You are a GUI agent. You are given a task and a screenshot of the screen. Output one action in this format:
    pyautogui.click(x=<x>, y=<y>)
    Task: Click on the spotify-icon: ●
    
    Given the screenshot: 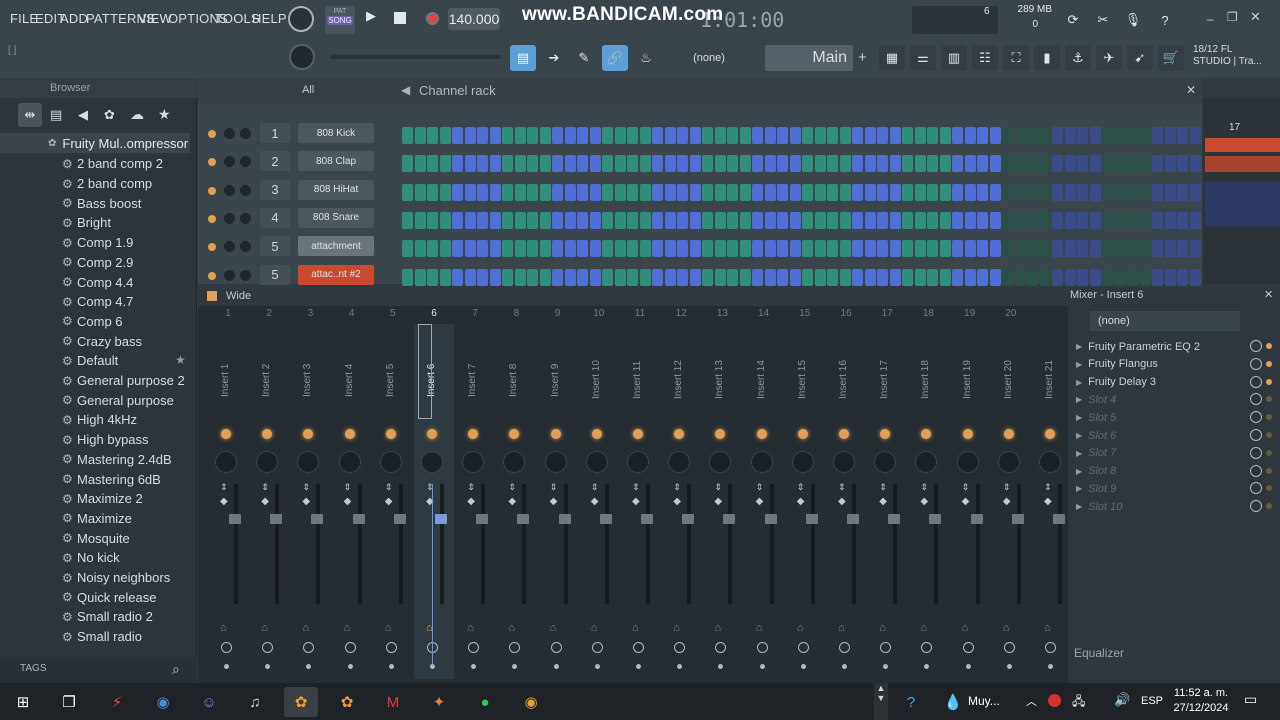 What is the action you would take?
    pyautogui.click(x=485, y=702)
    